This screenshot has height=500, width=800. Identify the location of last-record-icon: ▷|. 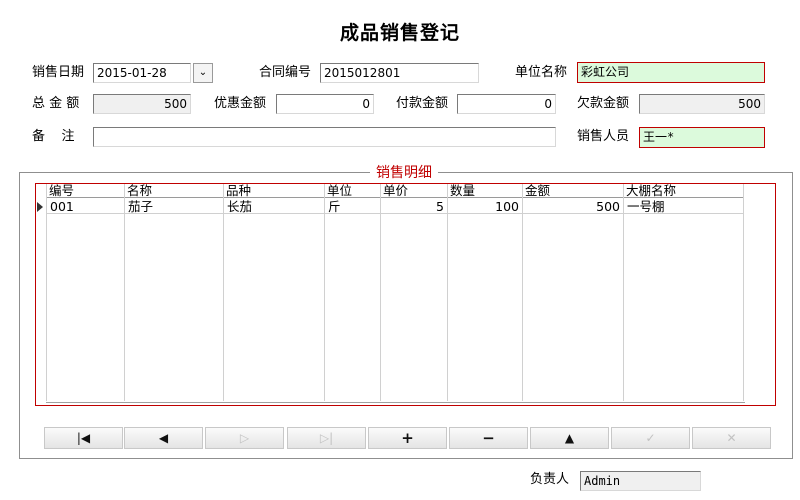
(326, 438).